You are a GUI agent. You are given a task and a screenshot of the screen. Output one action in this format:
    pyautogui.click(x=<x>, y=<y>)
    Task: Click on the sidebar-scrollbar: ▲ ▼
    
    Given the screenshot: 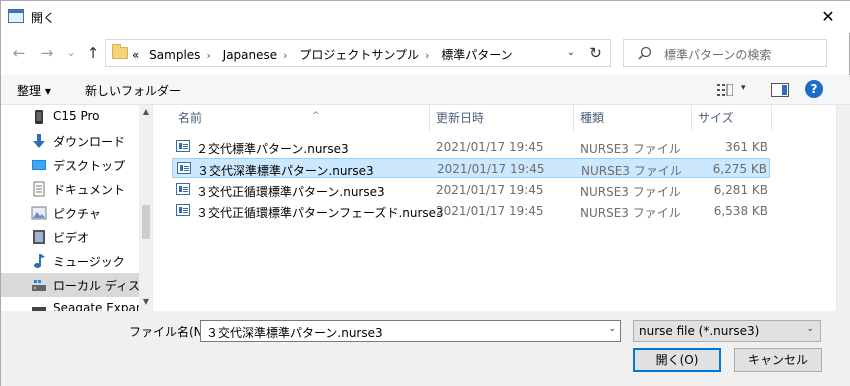 What is the action you would take?
    pyautogui.click(x=145, y=208)
    